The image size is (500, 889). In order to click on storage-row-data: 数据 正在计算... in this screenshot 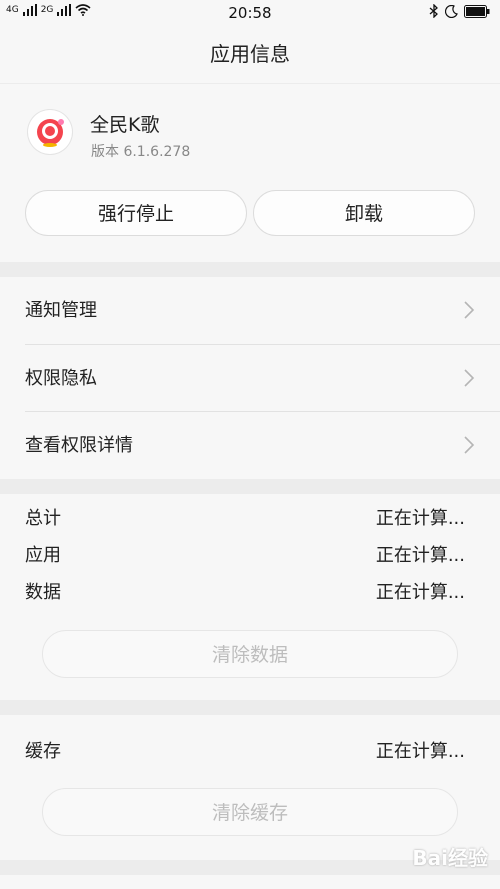, I will do `click(250, 593)`.